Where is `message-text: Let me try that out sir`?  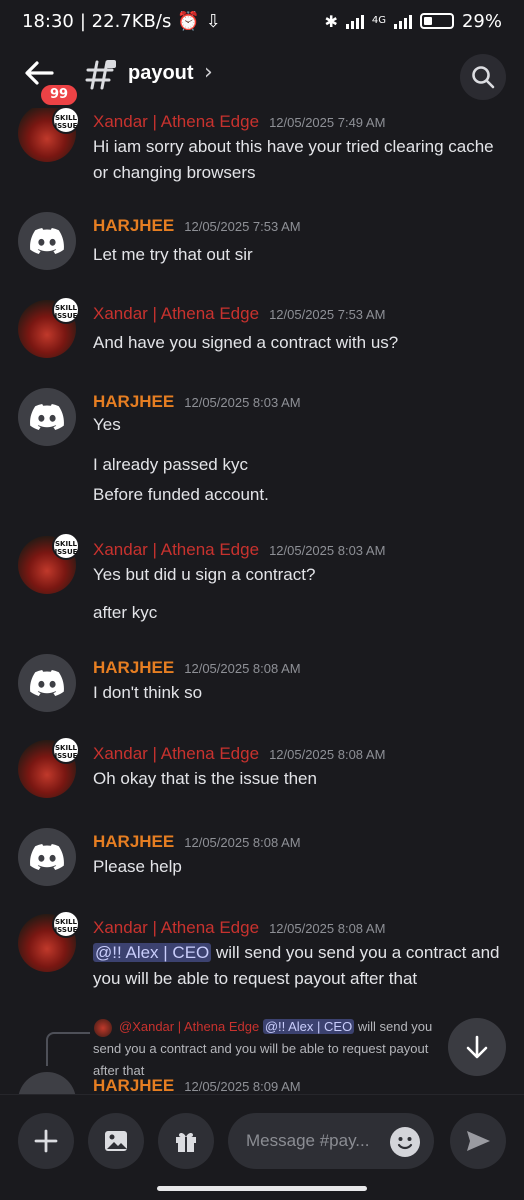
message-text: Let me try that out sir is located at coordinates (173, 254).